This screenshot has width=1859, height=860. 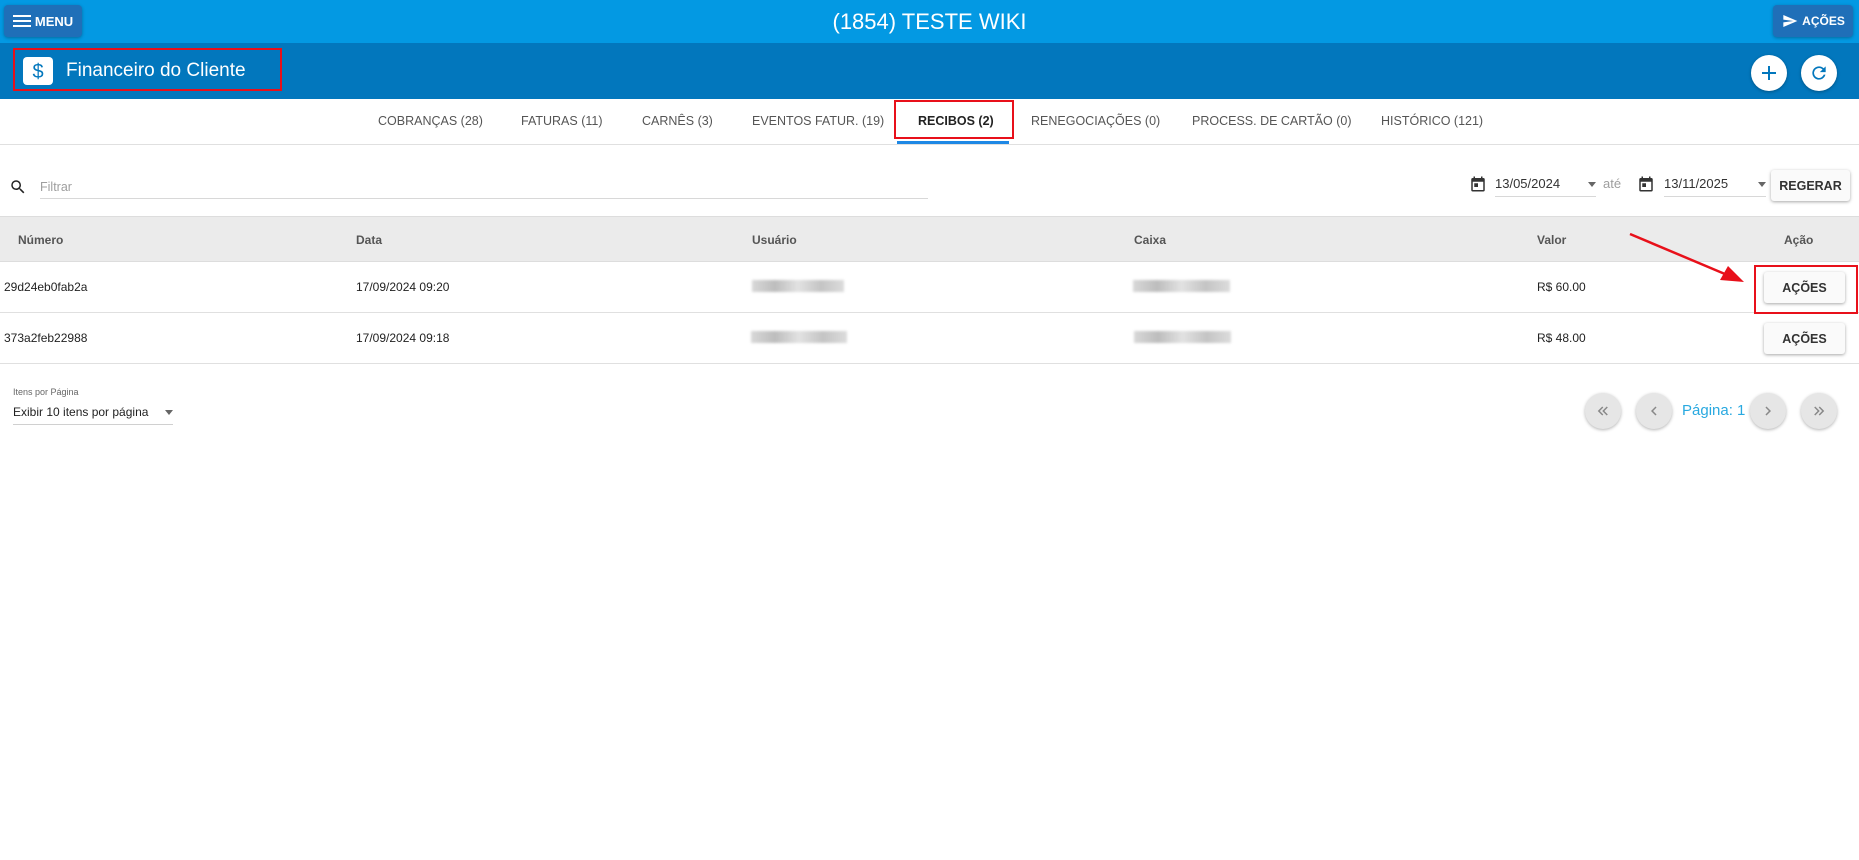 What do you see at coordinates (18, 189) in the screenshot?
I see `search-icon` at bounding box center [18, 189].